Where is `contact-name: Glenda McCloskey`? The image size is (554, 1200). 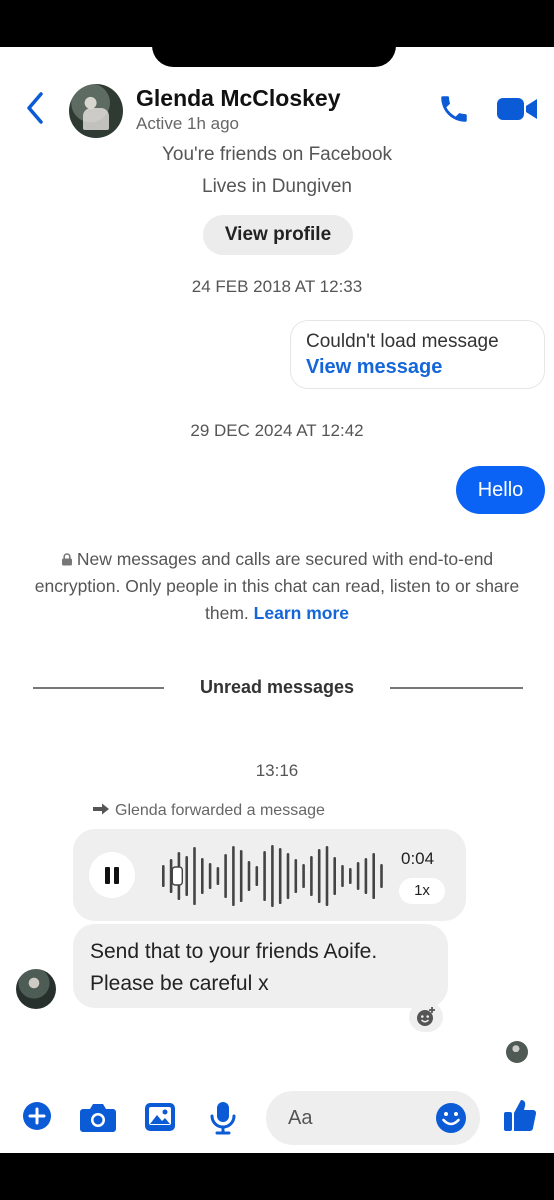
contact-name: Glenda McCloskey is located at coordinates (238, 98).